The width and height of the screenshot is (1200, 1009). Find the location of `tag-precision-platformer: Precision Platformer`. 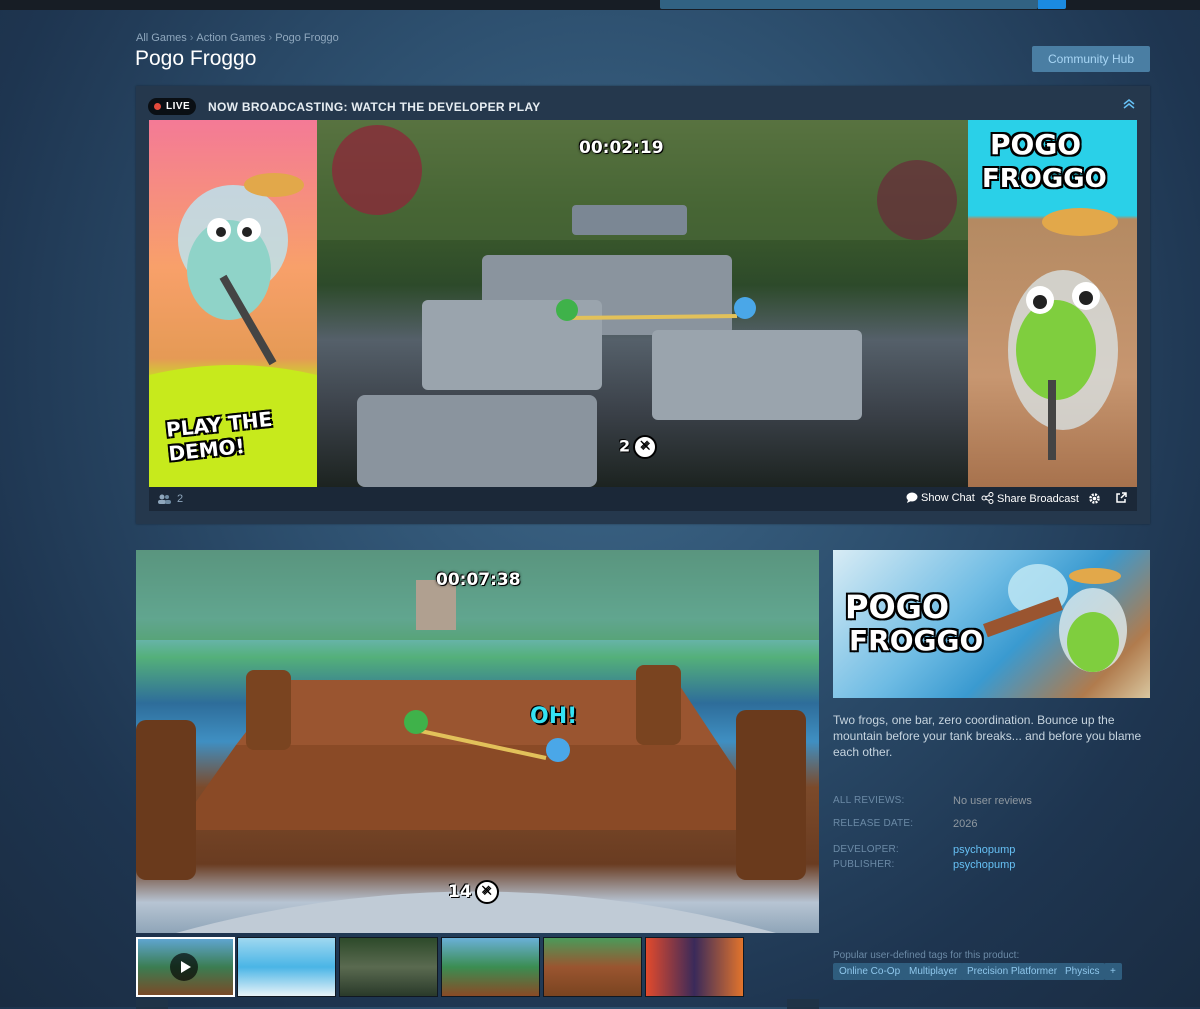

tag-precision-platformer: Precision Platformer is located at coordinates (1012, 971).